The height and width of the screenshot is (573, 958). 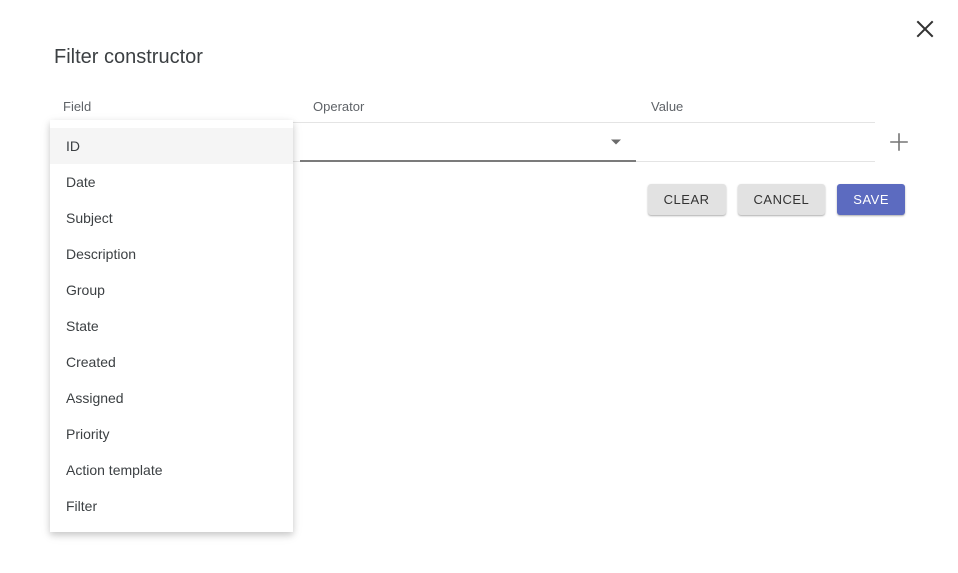 What do you see at coordinates (128, 57) in the screenshot?
I see `dialog-title: Filter constructor` at bounding box center [128, 57].